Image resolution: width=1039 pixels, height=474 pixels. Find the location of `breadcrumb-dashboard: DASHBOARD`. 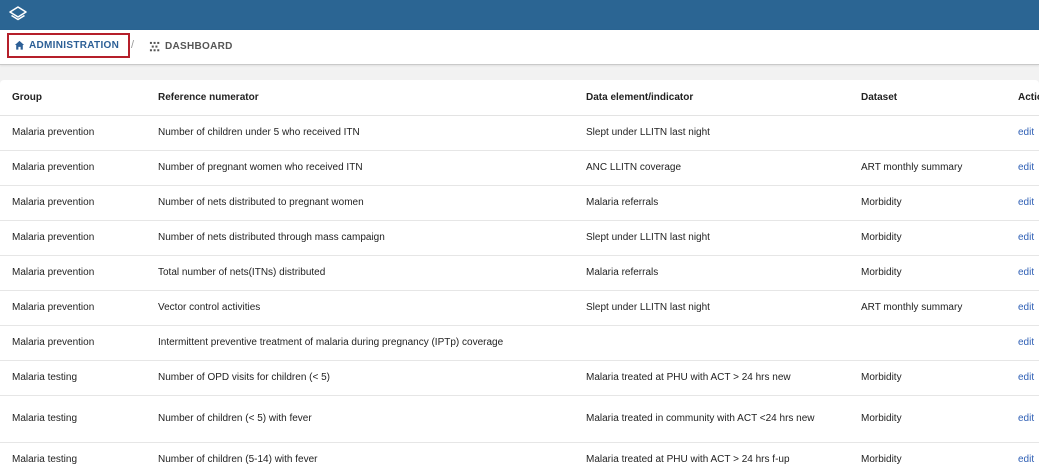

breadcrumb-dashboard: DASHBOARD is located at coordinates (191, 46).